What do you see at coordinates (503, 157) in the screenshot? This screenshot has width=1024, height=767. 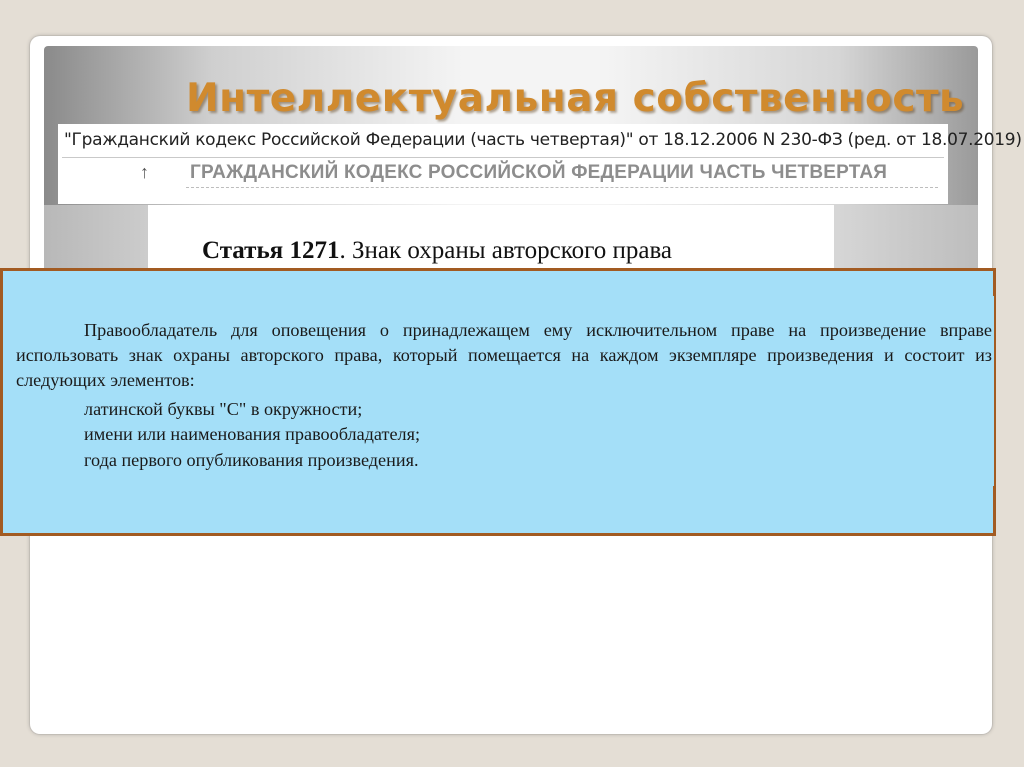 I see `divider` at bounding box center [503, 157].